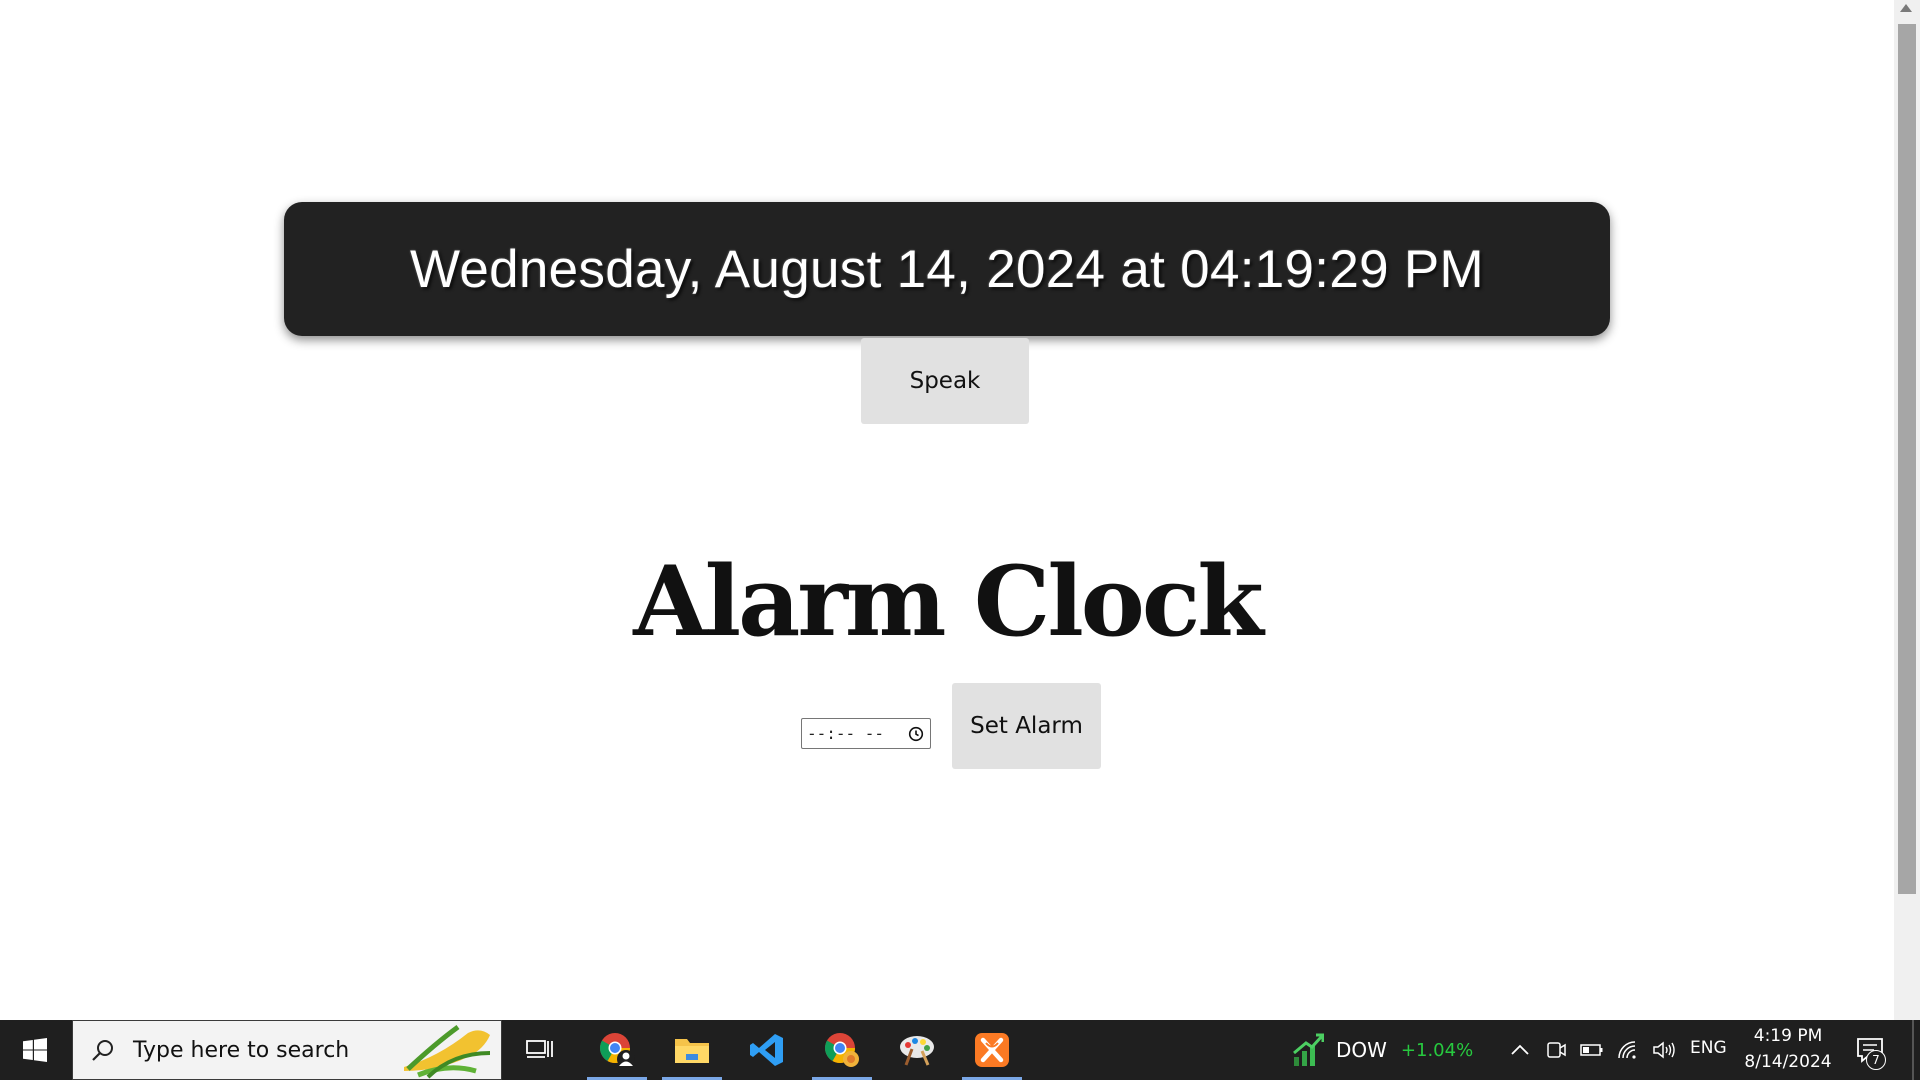 Image resolution: width=1920 pixels, height=1080 pixels. I want to click on chrome-icon, so click(841, 1050).